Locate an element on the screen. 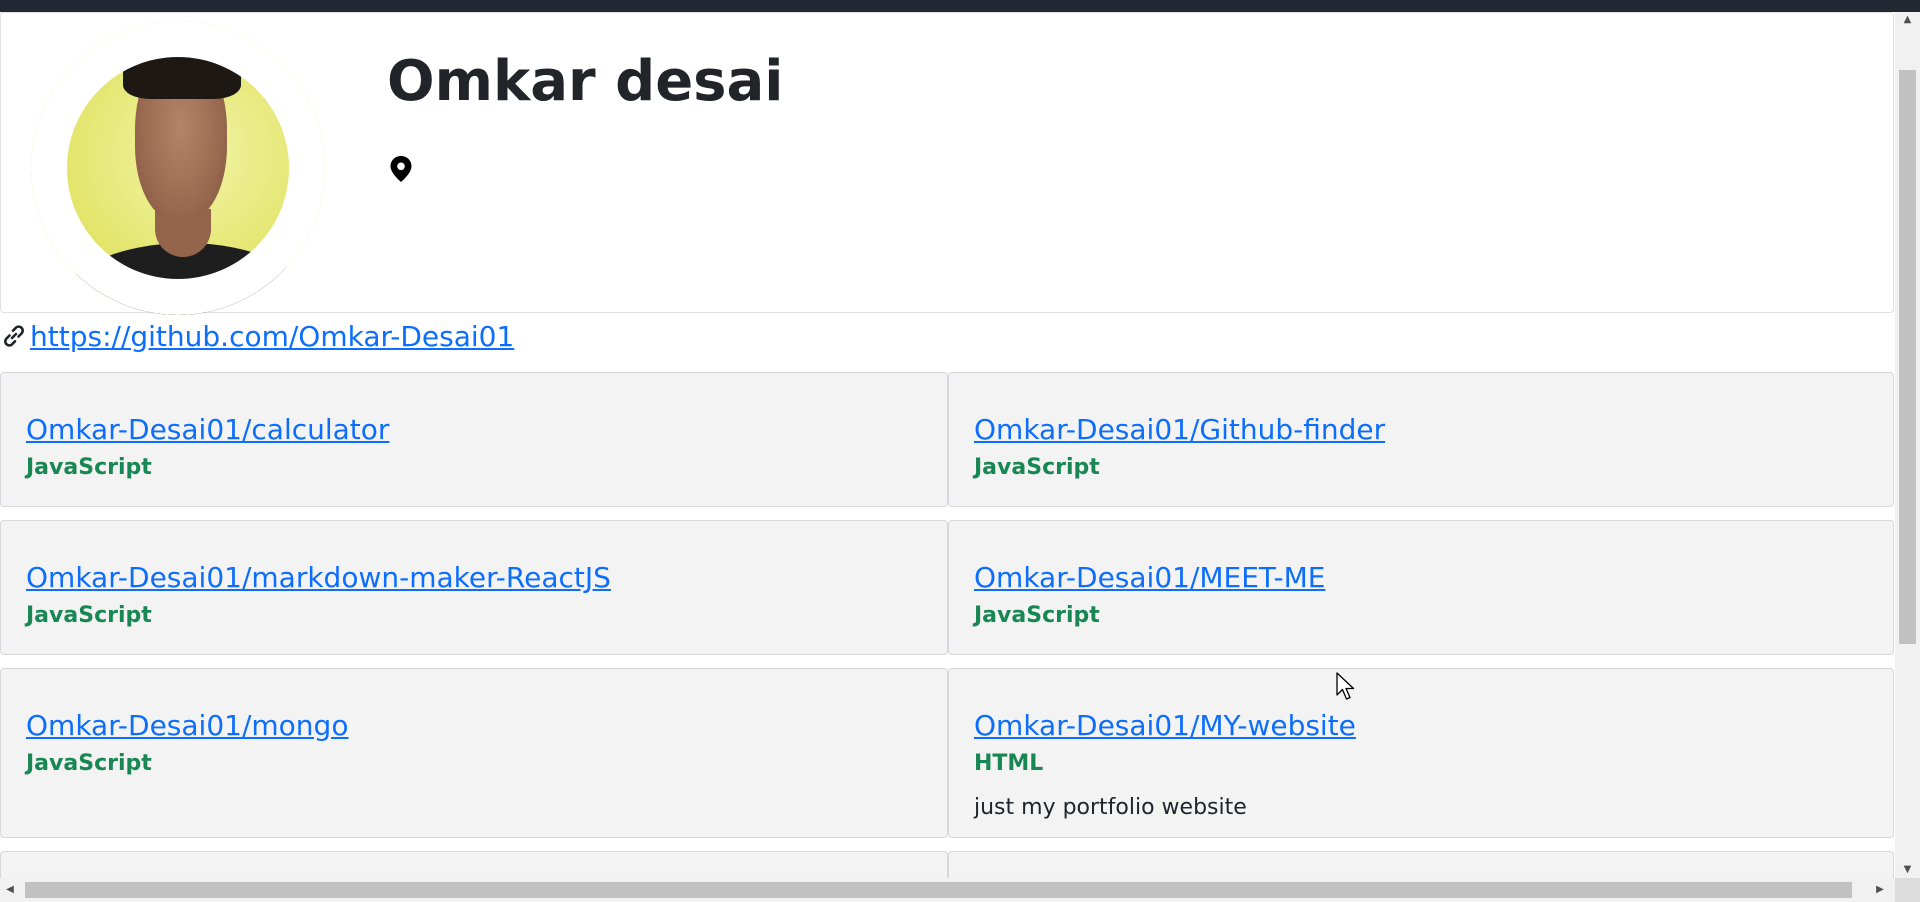 The height and width of the screenshot is (902, 1920). repo-description: just my portfolio website is located at coordinates (1110, 807).